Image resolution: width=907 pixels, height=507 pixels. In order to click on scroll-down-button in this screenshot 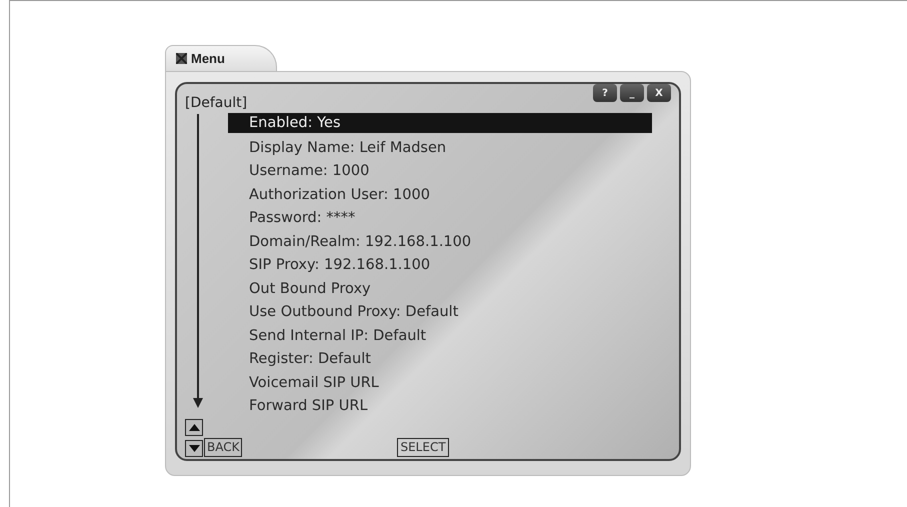, I will do `click(194, 448)`.